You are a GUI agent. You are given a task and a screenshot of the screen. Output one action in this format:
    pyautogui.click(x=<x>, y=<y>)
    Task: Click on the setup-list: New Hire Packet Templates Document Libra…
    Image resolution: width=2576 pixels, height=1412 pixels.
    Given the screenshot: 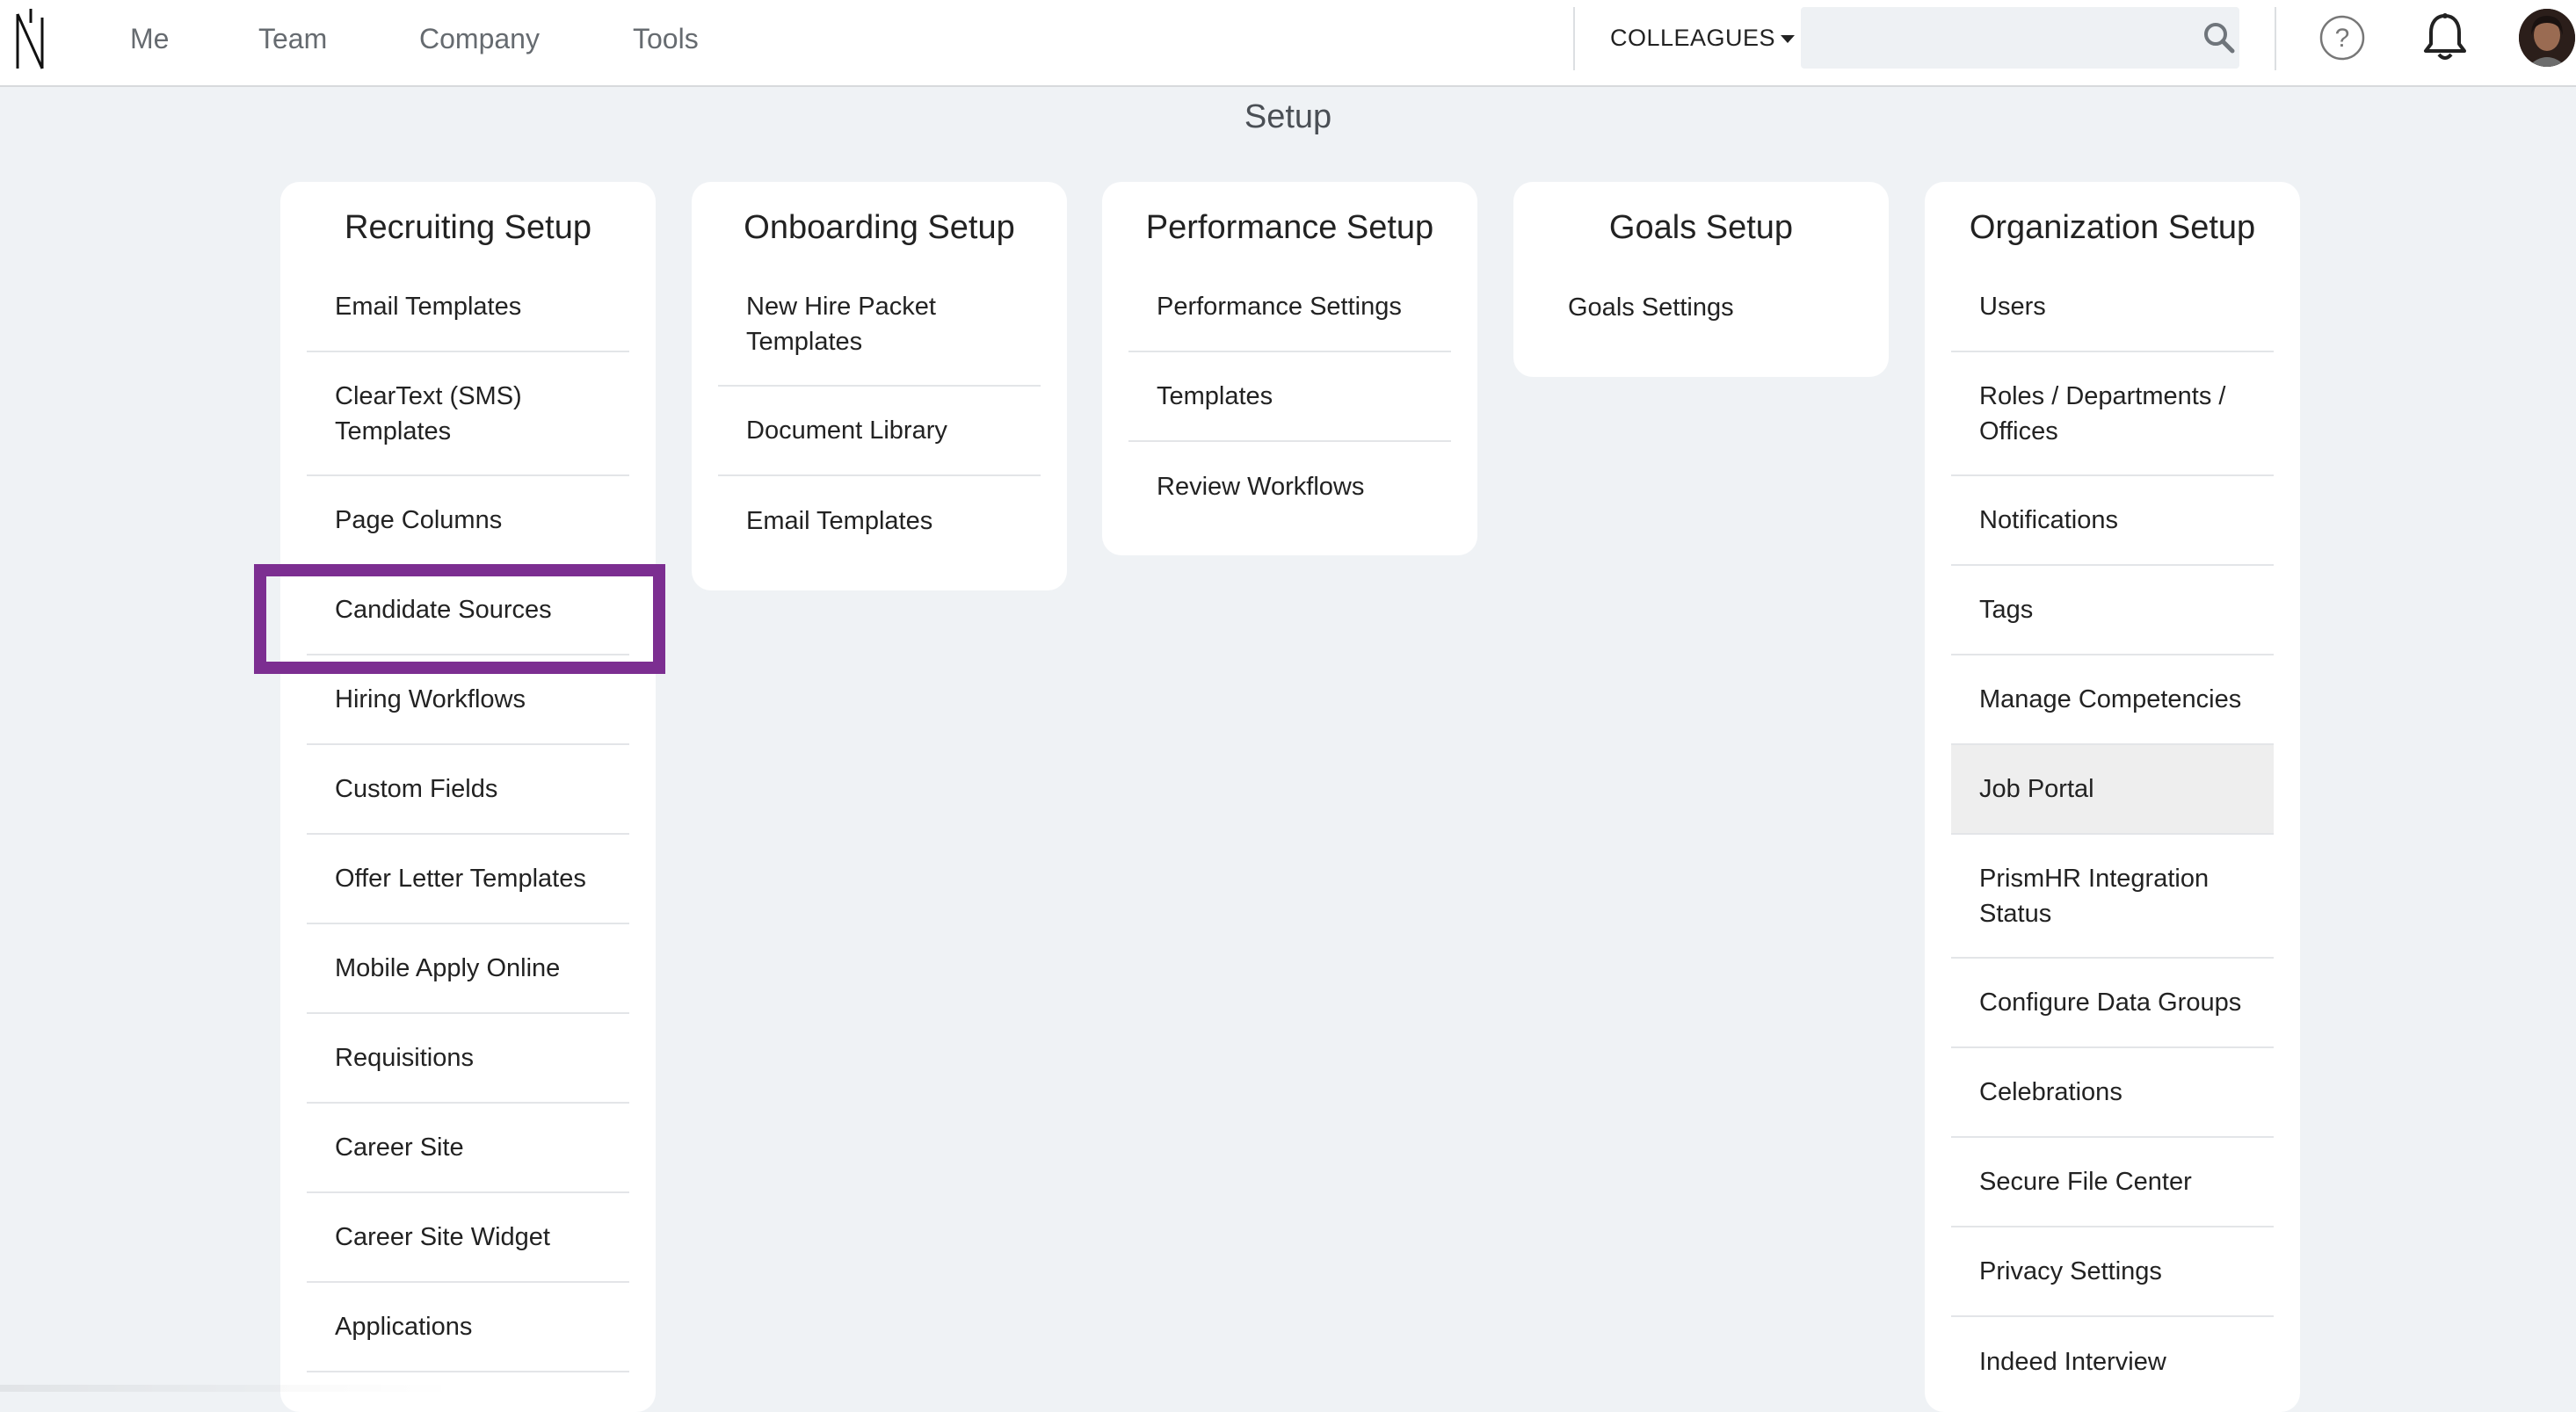 What is the action you would take?
    pyautogui.click(x=879, y=414)
    